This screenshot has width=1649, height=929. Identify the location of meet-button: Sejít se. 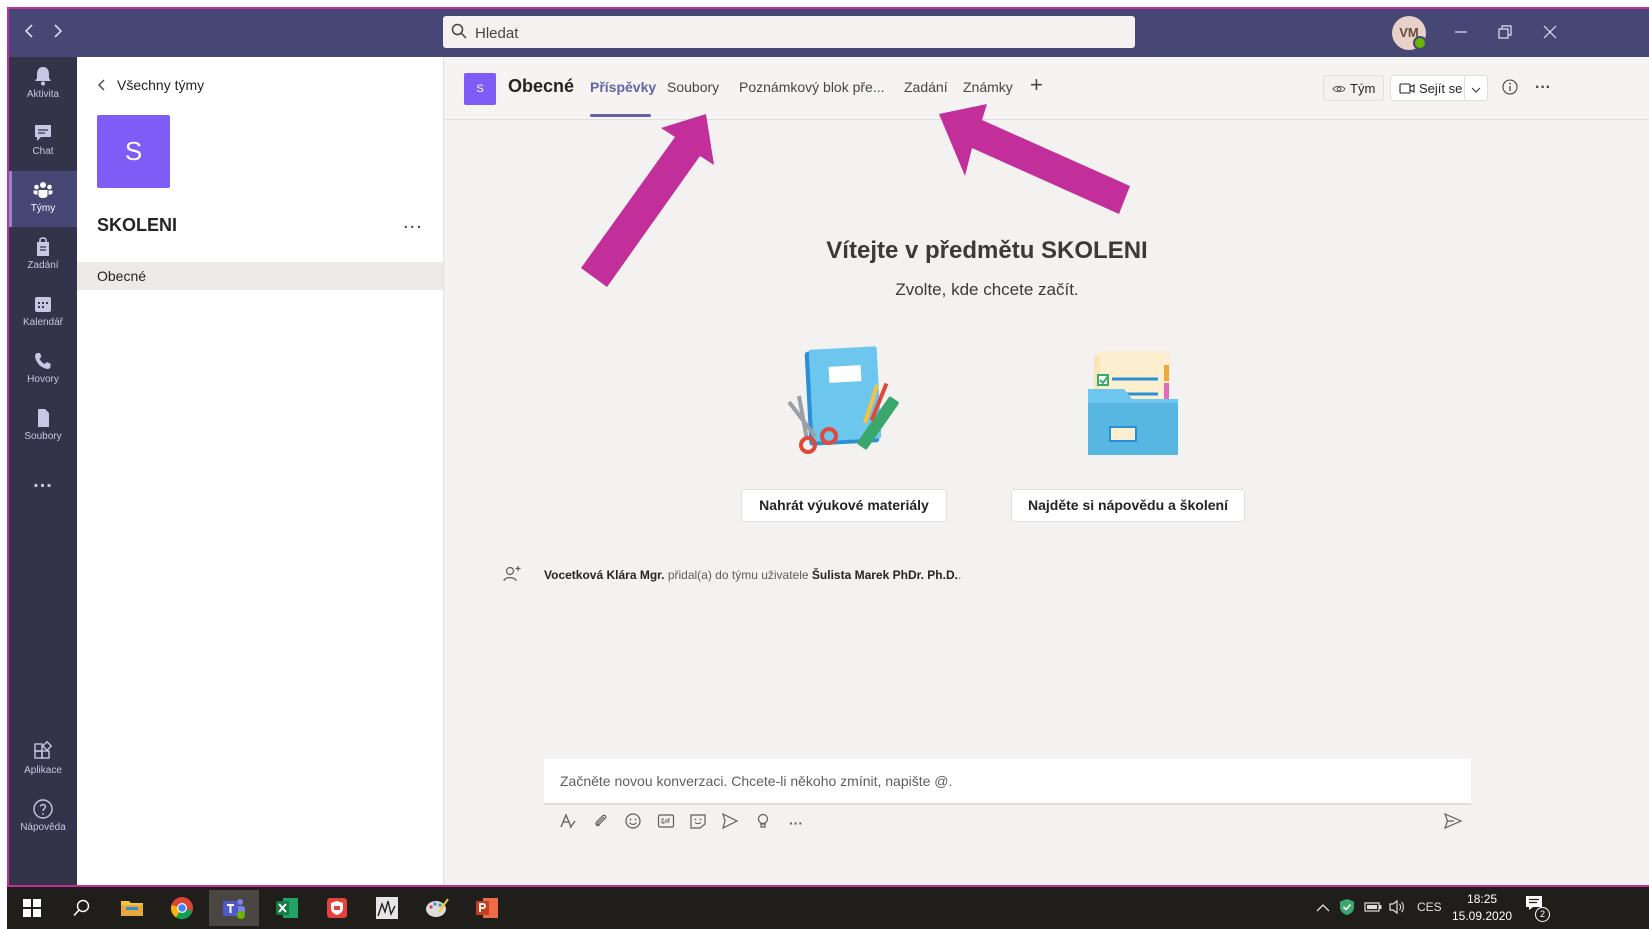
(1439, 88).